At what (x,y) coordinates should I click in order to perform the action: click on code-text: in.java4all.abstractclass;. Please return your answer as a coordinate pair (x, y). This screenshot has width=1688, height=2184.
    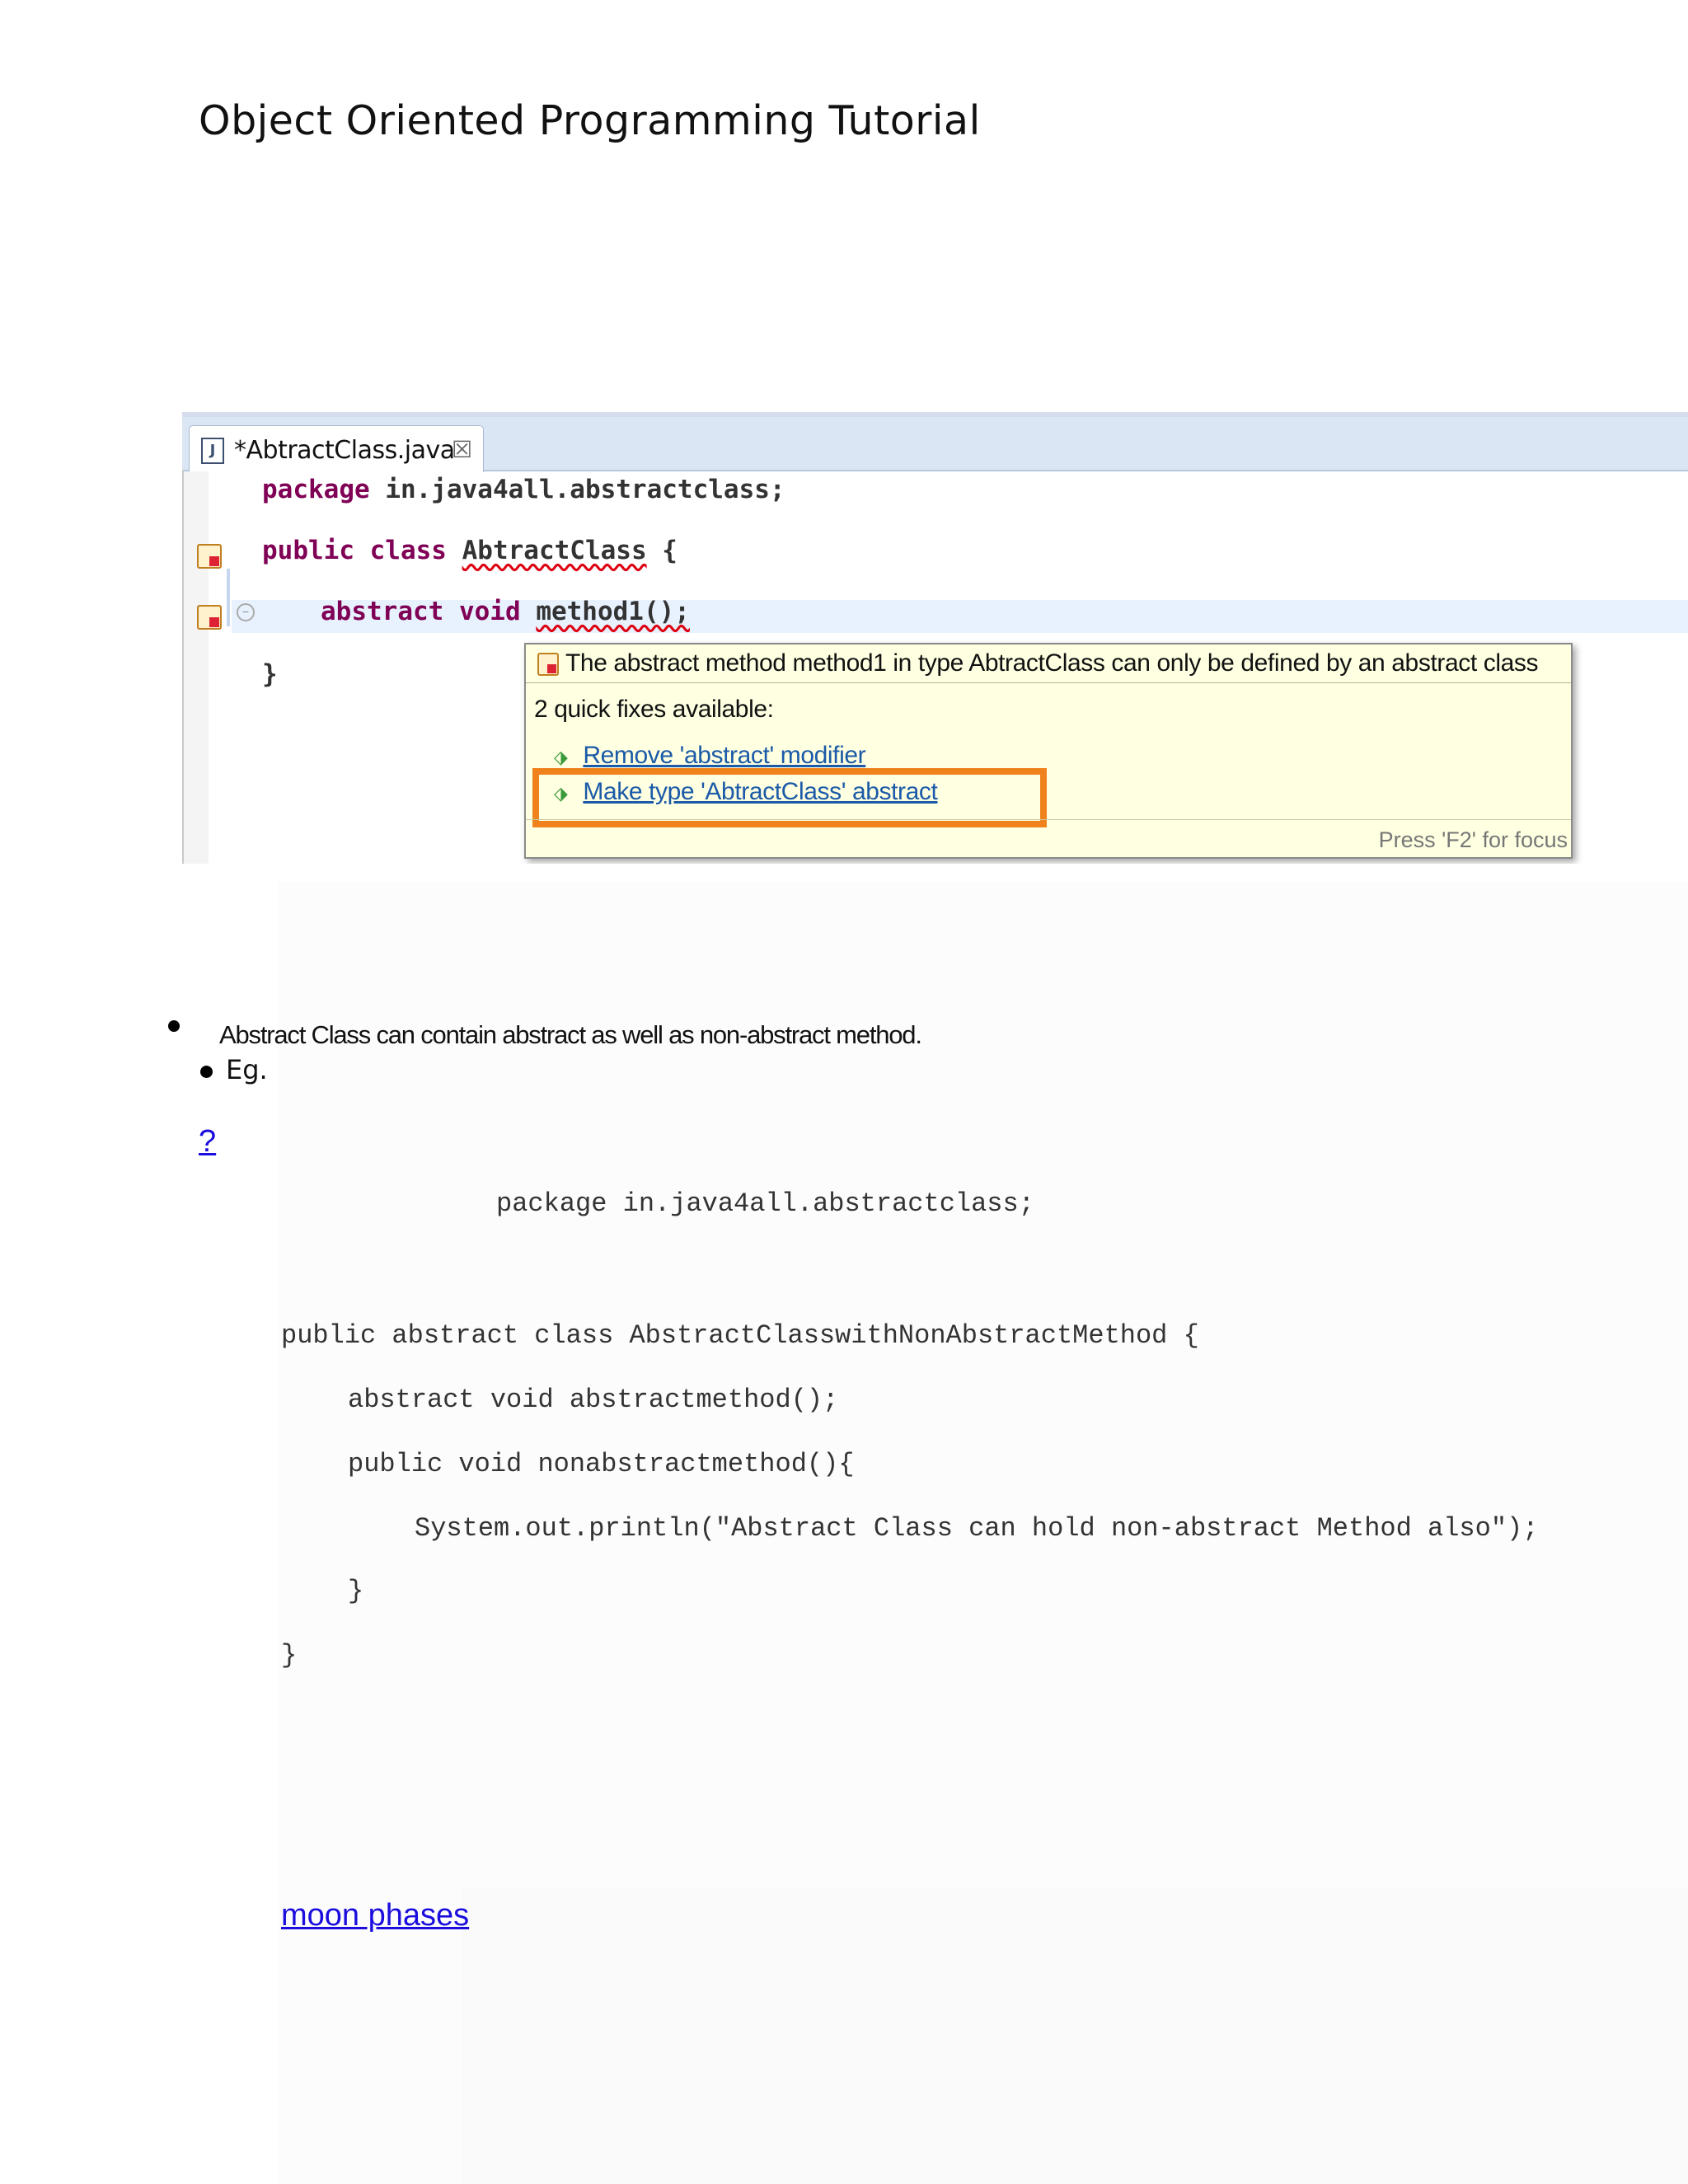
    Looking at the image, I should click on (577, 489).